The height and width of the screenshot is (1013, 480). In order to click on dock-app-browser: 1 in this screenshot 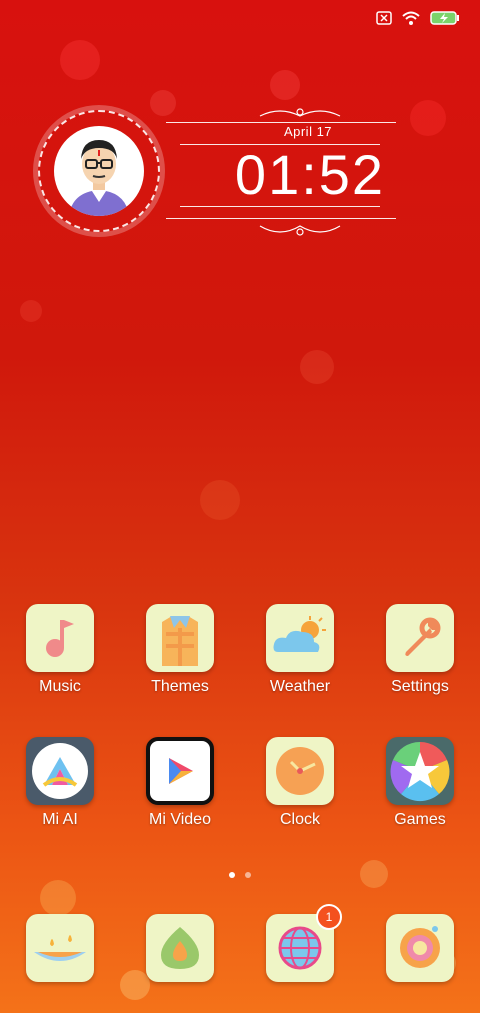, I will do `click(300, 943)`.